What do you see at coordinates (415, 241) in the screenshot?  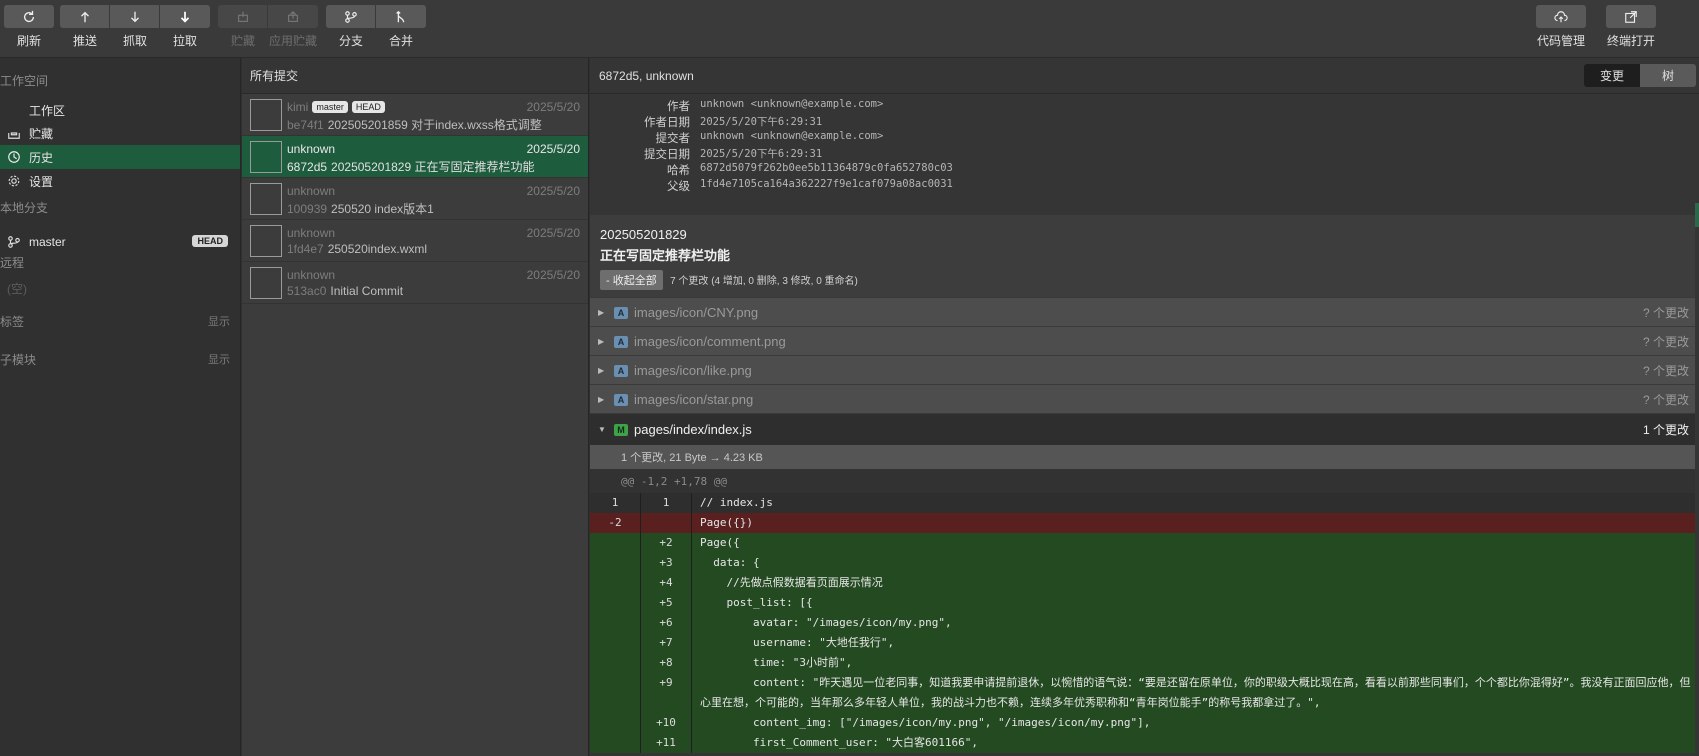 I see `commit-row: unknown 2025/5/20 1fd4e7 250520index.wxml` at bounding box center [415, 241].